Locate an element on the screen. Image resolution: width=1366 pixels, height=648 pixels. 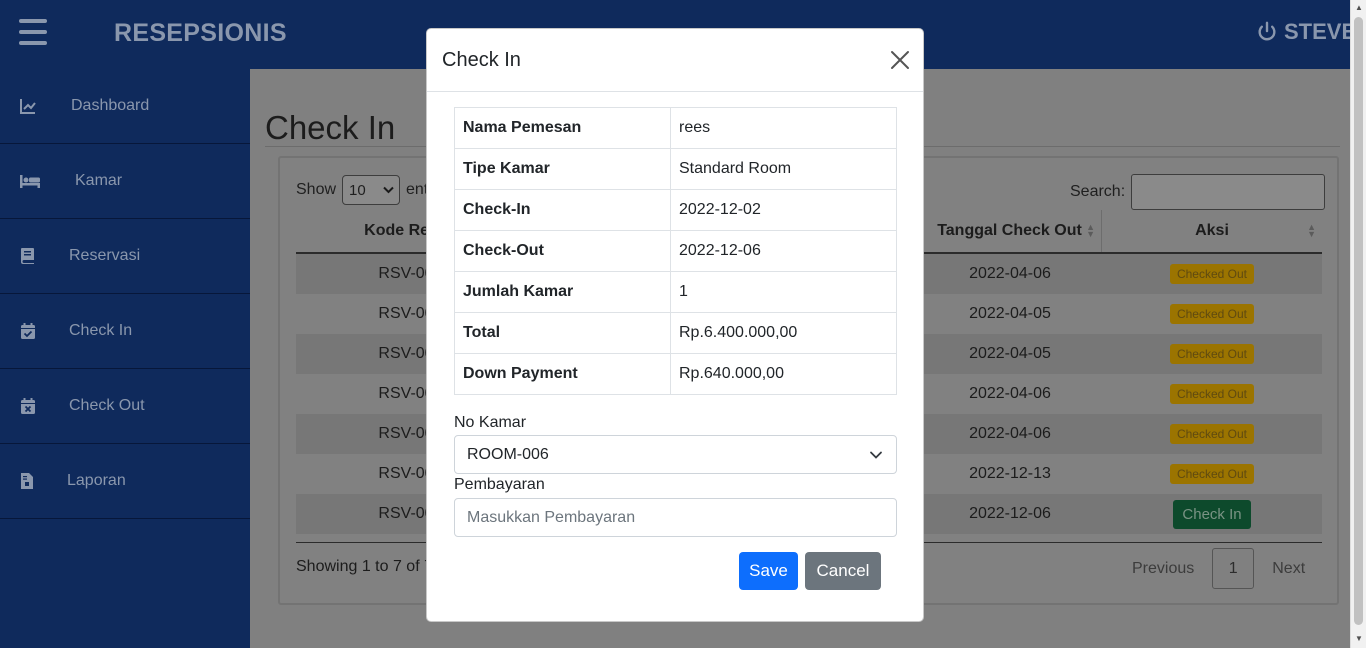
entries-length-control: Show 10 entri is located at coordinates (366, 190).